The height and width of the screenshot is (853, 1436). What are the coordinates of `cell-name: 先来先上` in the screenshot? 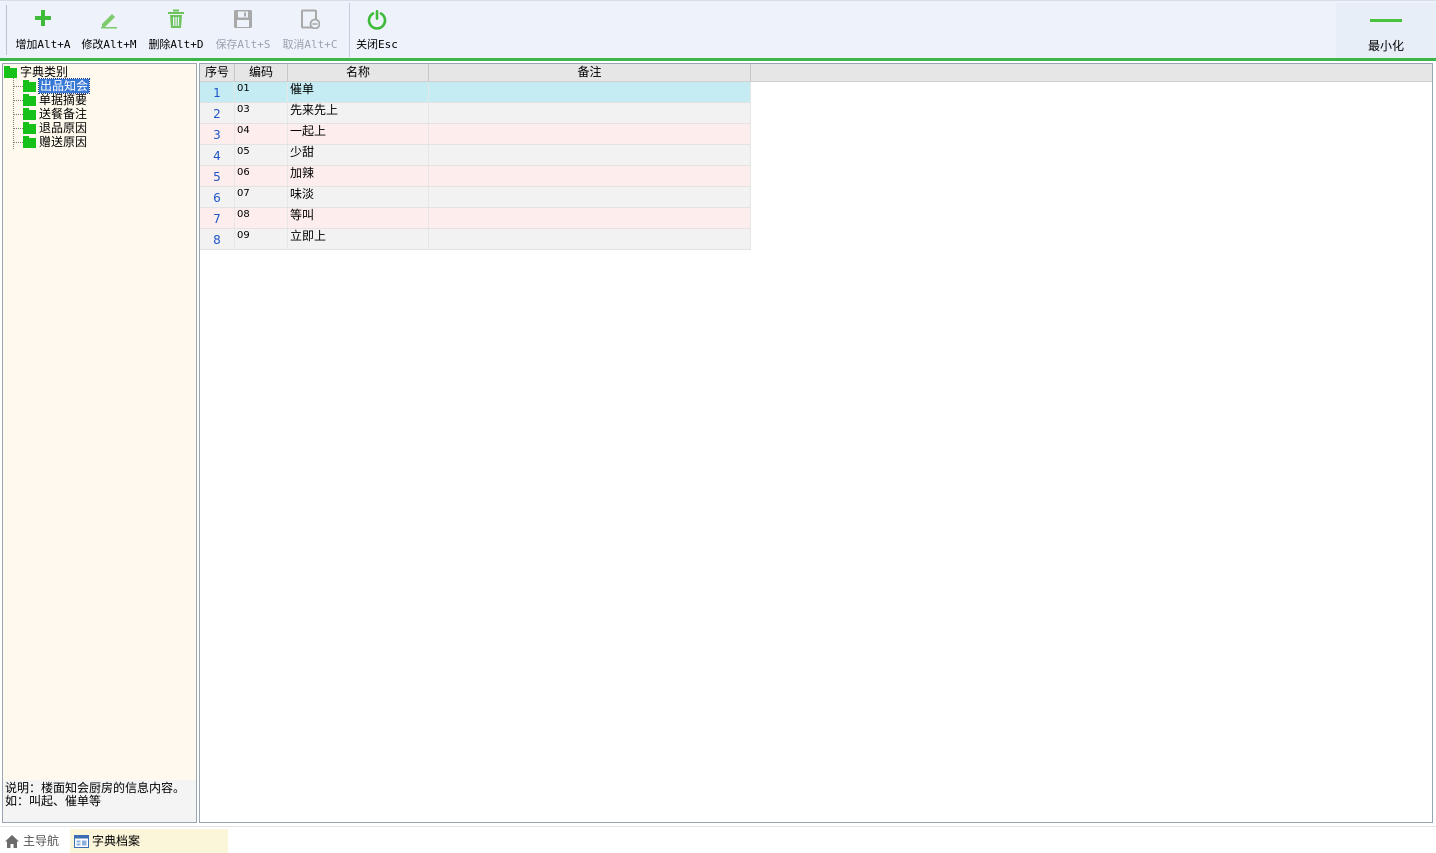 It's located at (358, 113).